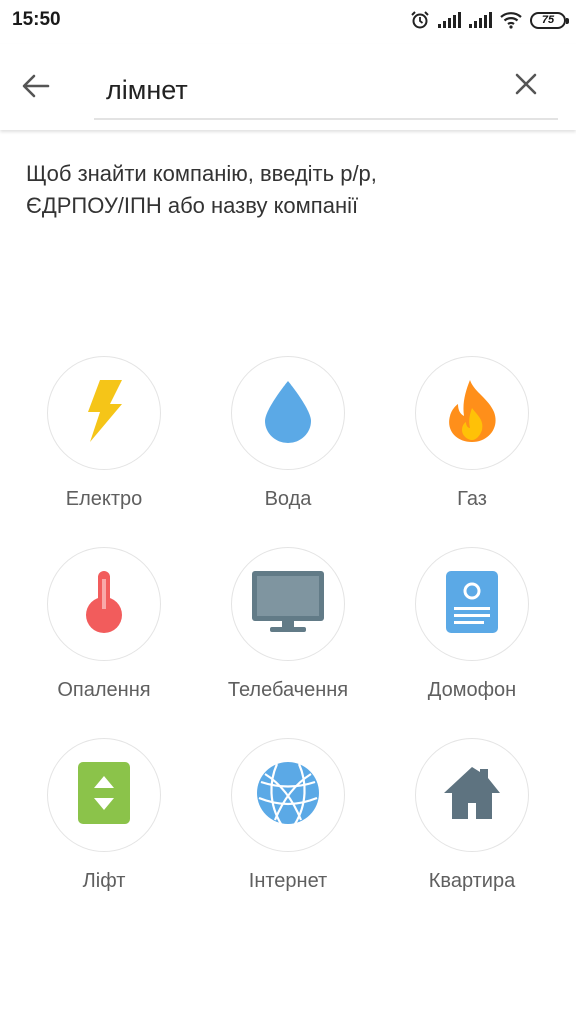 The width and height of the screenshot is (576, 1024). I want to click on category-water: Вода, so click(288, 451).